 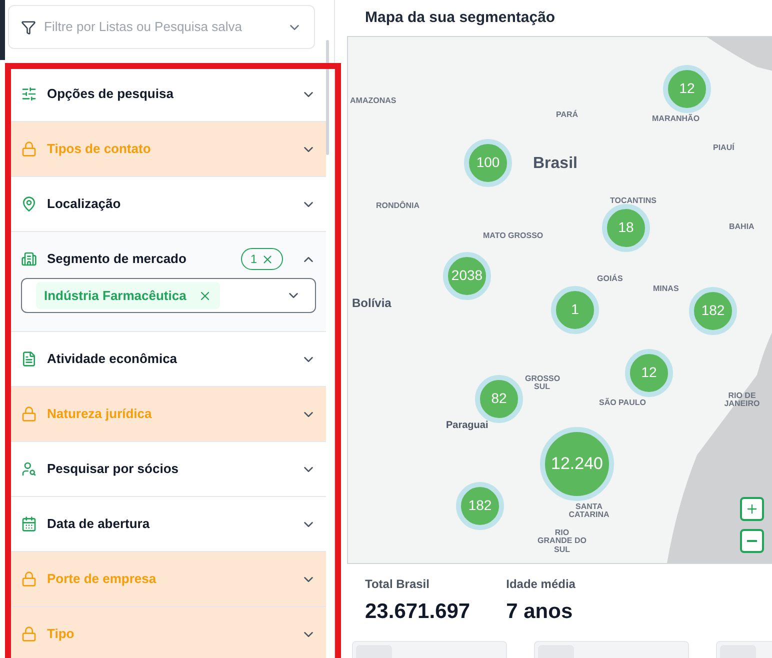 What do you see at coordinates (99, 149) in the screenshot?
I see `section-title: Tipos de contato` at bounding box center [99, 149].